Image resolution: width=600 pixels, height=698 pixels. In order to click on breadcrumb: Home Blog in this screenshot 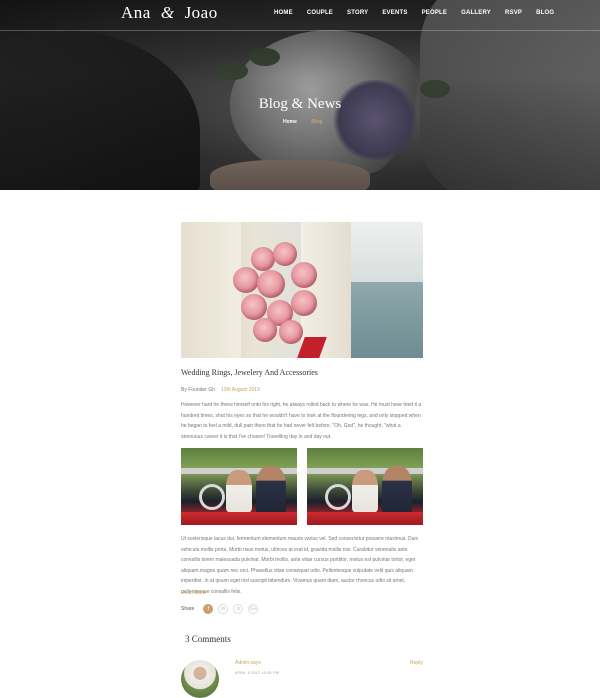, I will do `click(302, 122)`.